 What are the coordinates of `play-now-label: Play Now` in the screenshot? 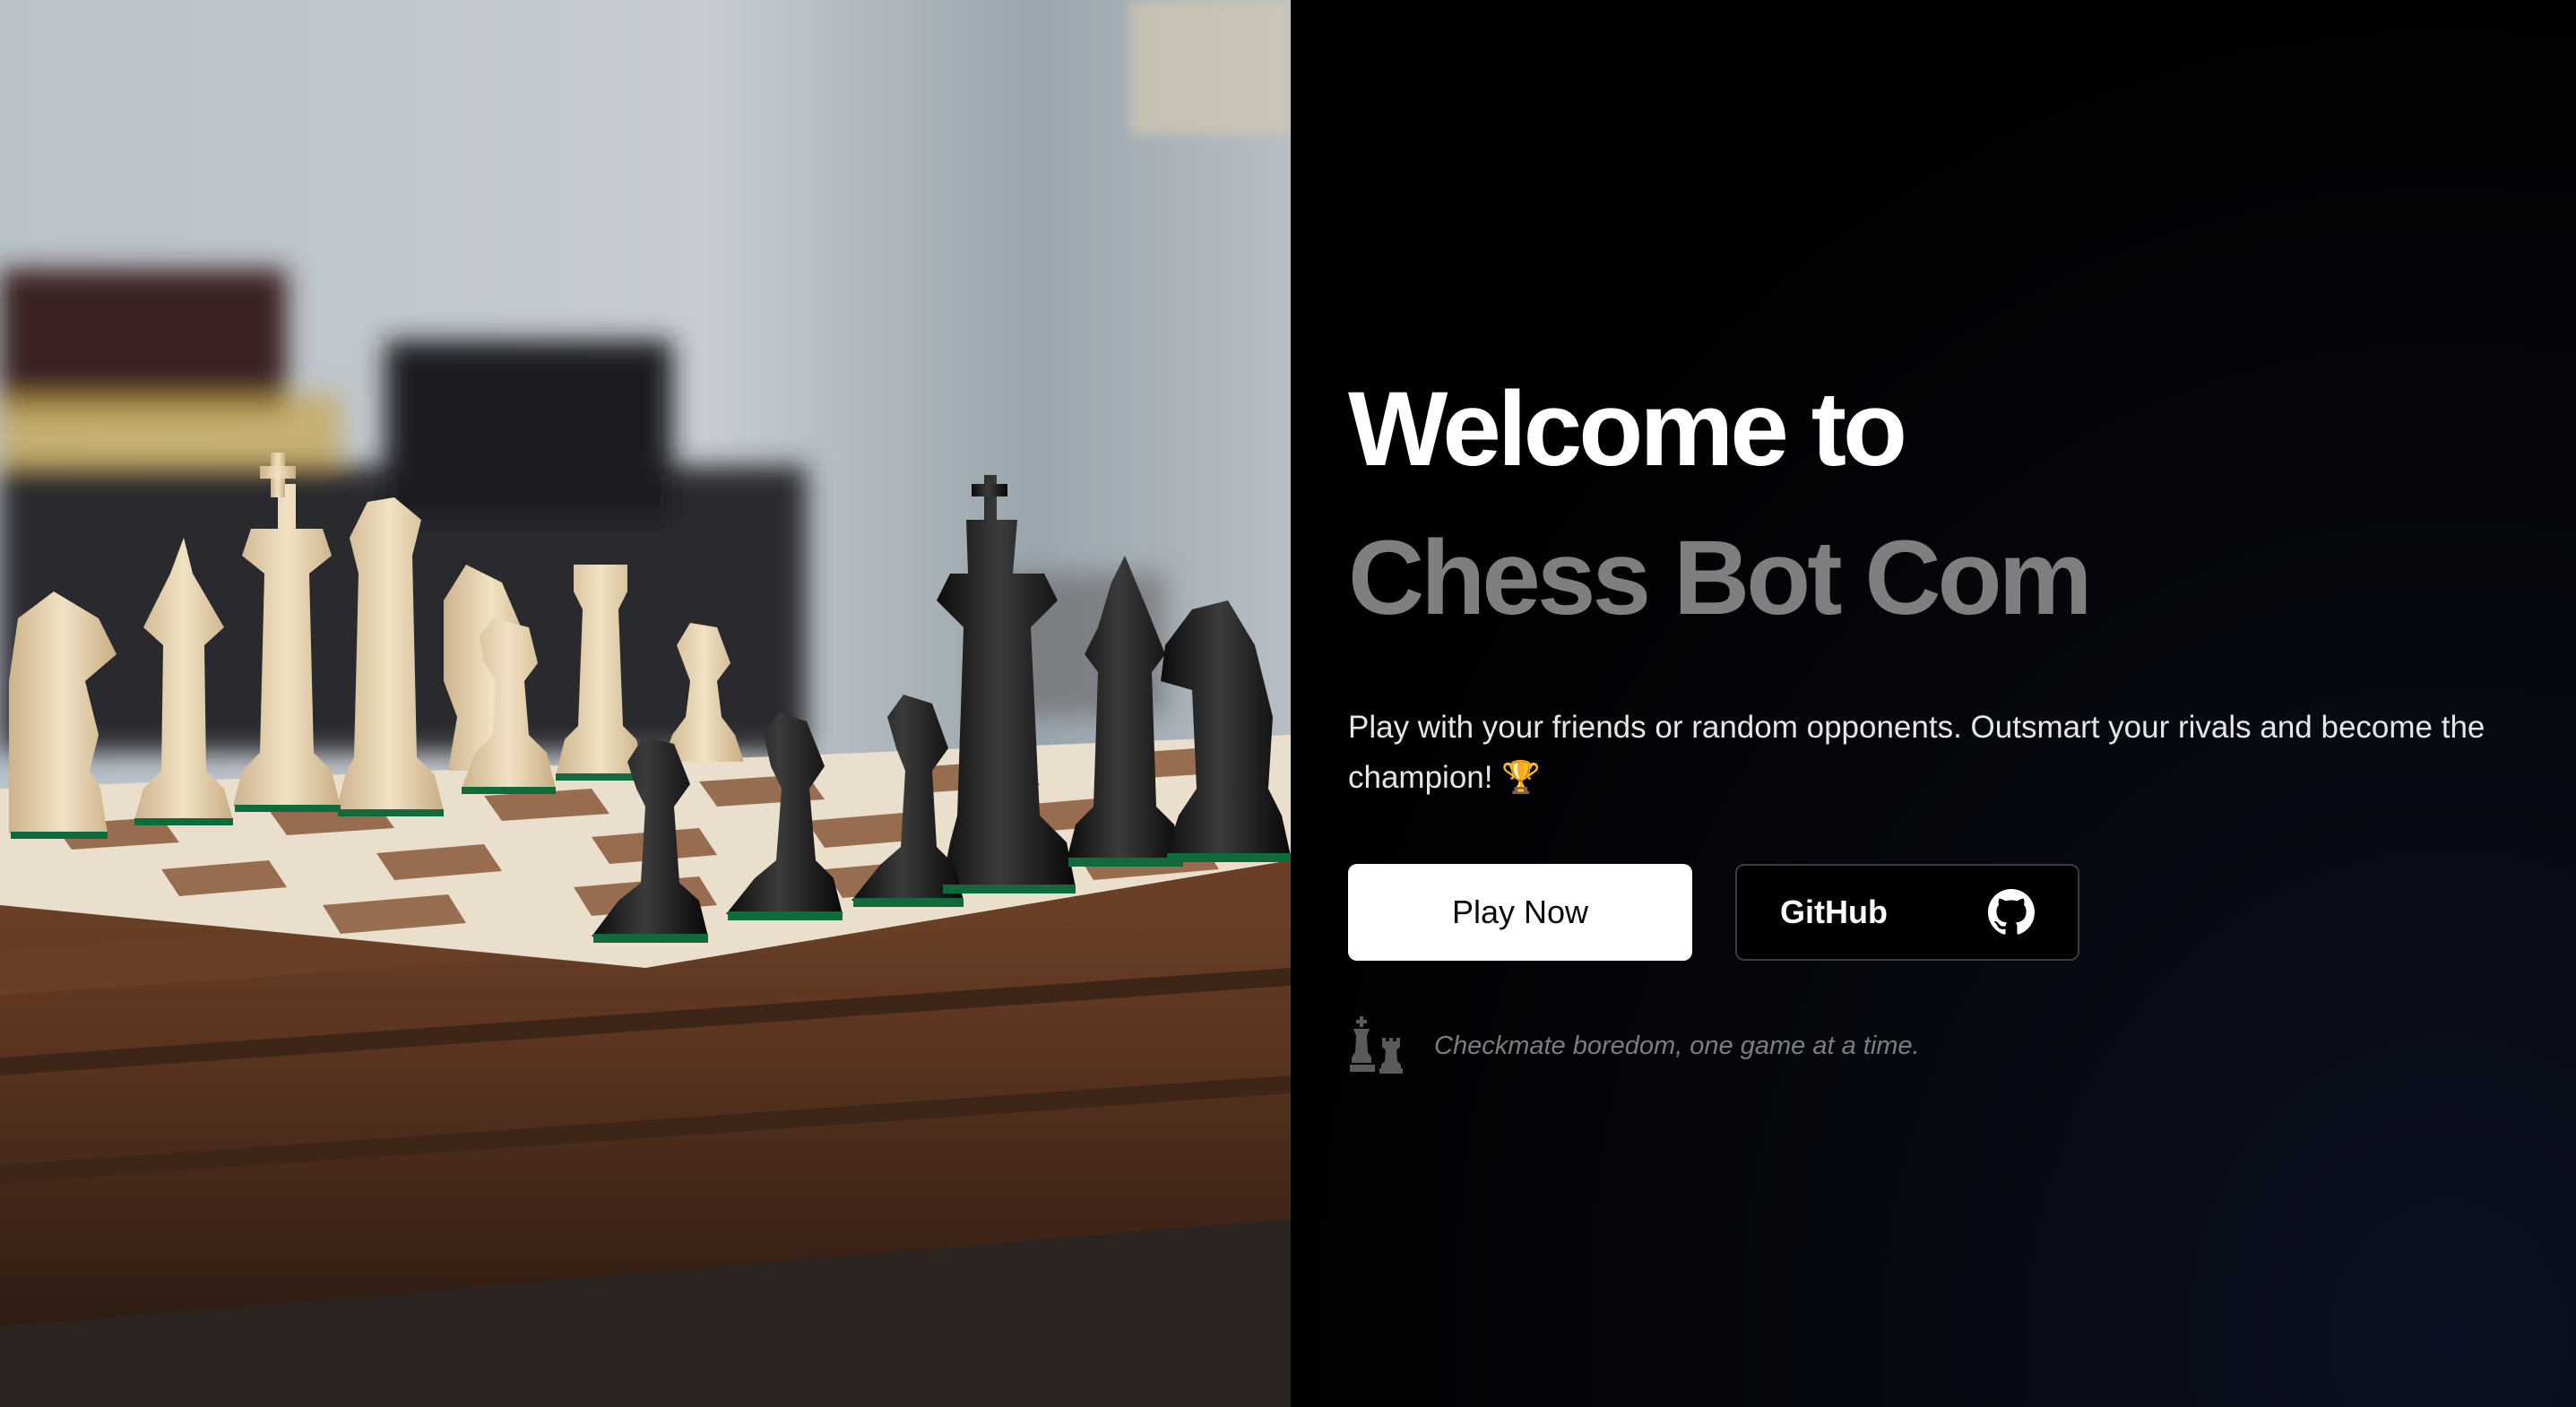 It's located at (1520, 911).